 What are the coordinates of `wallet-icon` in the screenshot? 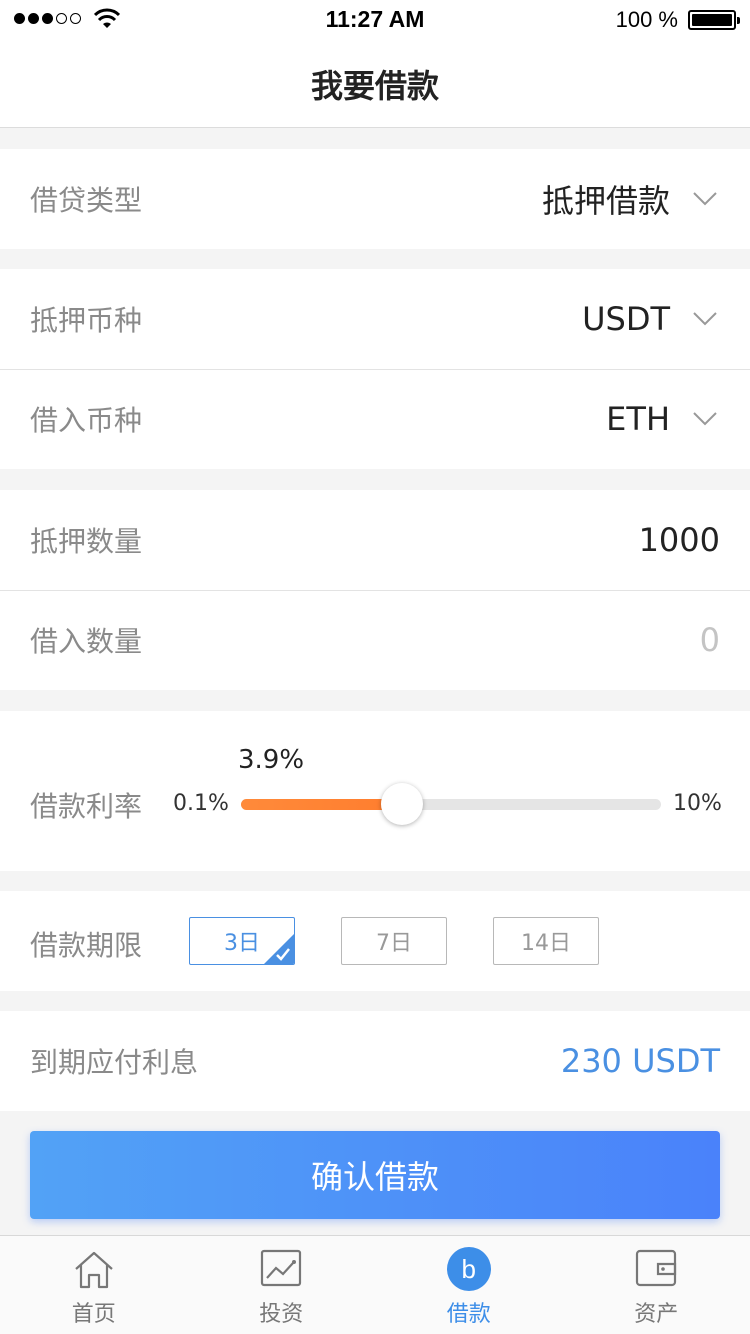 It's located at (656, 1269).